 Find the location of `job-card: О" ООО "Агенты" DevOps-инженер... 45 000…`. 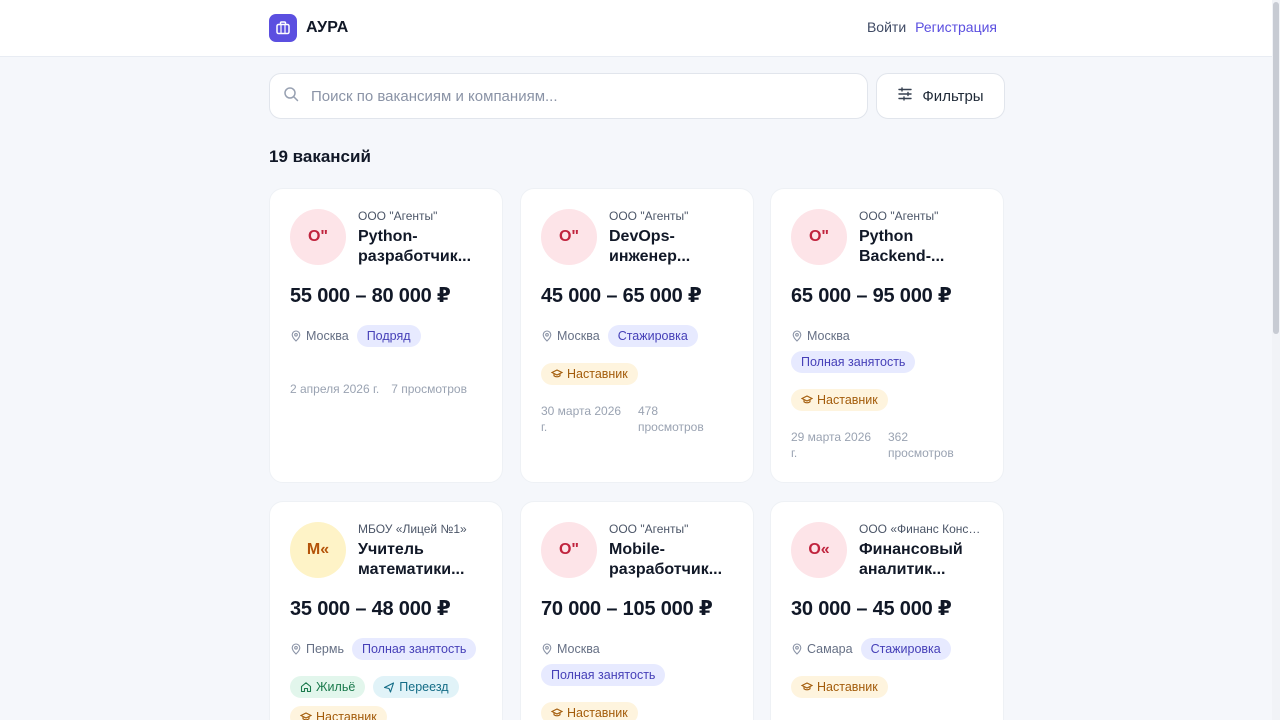

job-card: О" ООО "Агенты" DevOps-инженер... 45 000… is located at coordinates (637, 335).